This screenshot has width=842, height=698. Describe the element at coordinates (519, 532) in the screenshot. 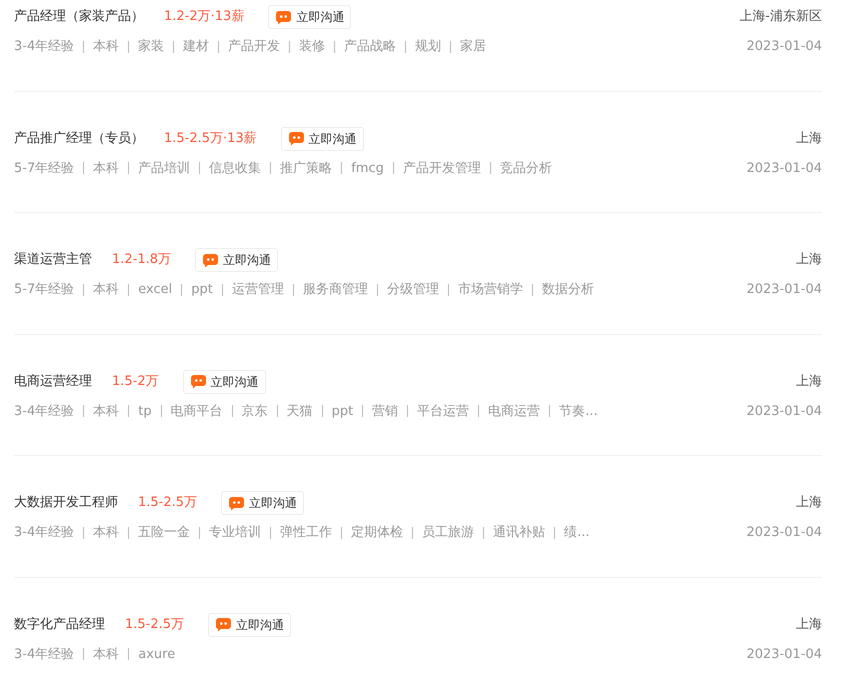

I see `job-tag: 通讯补贴` at that location.